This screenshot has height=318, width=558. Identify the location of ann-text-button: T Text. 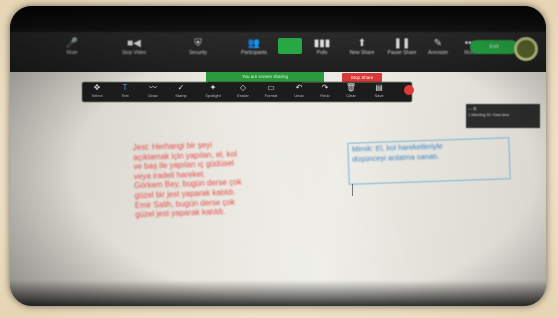
(125, 90).